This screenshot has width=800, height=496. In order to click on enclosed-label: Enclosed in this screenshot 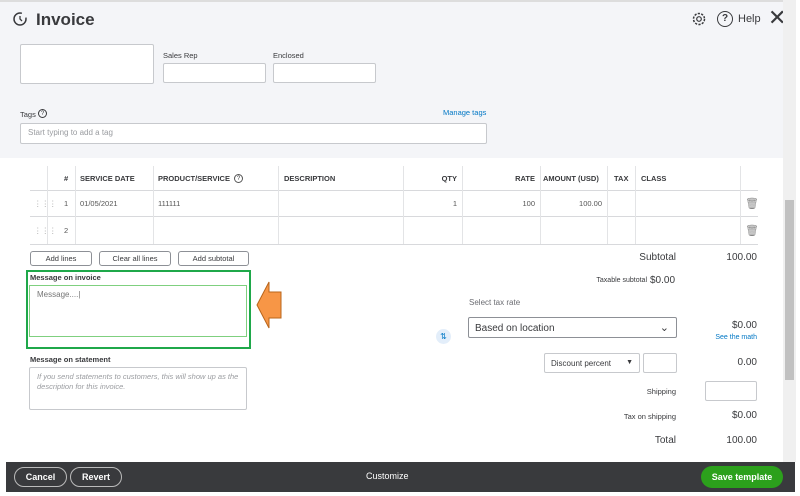, I will do `click(288, 55)`.